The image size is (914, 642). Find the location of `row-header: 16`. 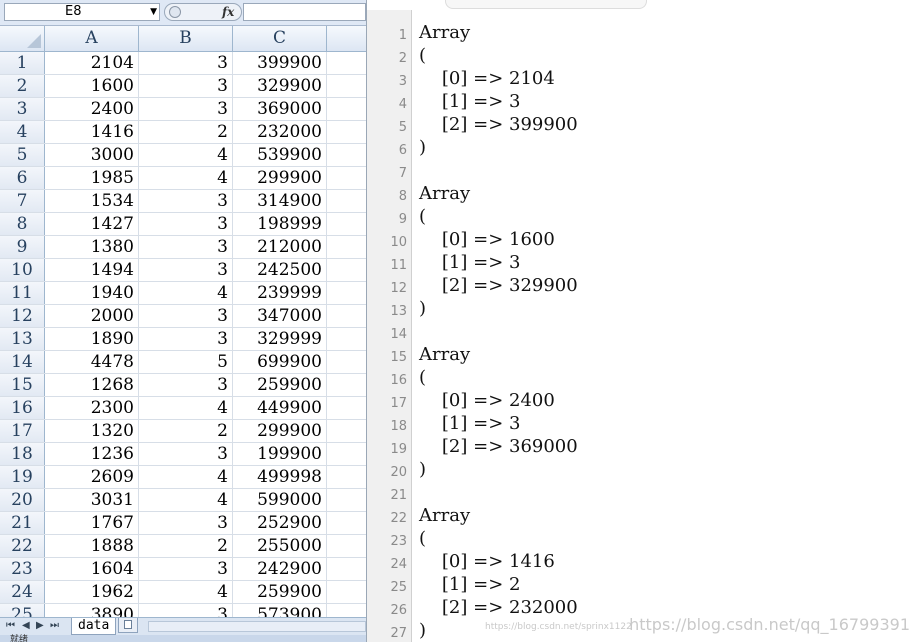

row-header: 16 is located at coordinates (22, 408).